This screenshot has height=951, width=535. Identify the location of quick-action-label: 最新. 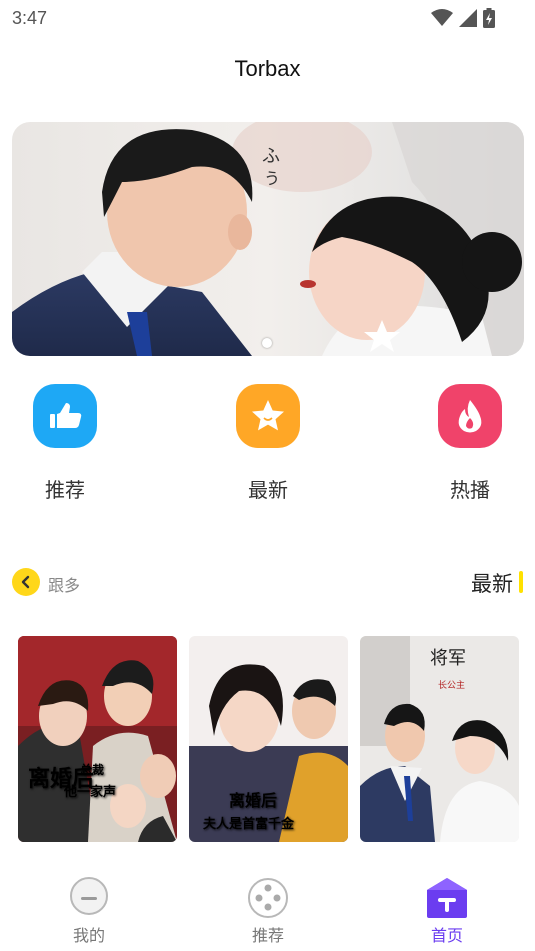
(268, 490).